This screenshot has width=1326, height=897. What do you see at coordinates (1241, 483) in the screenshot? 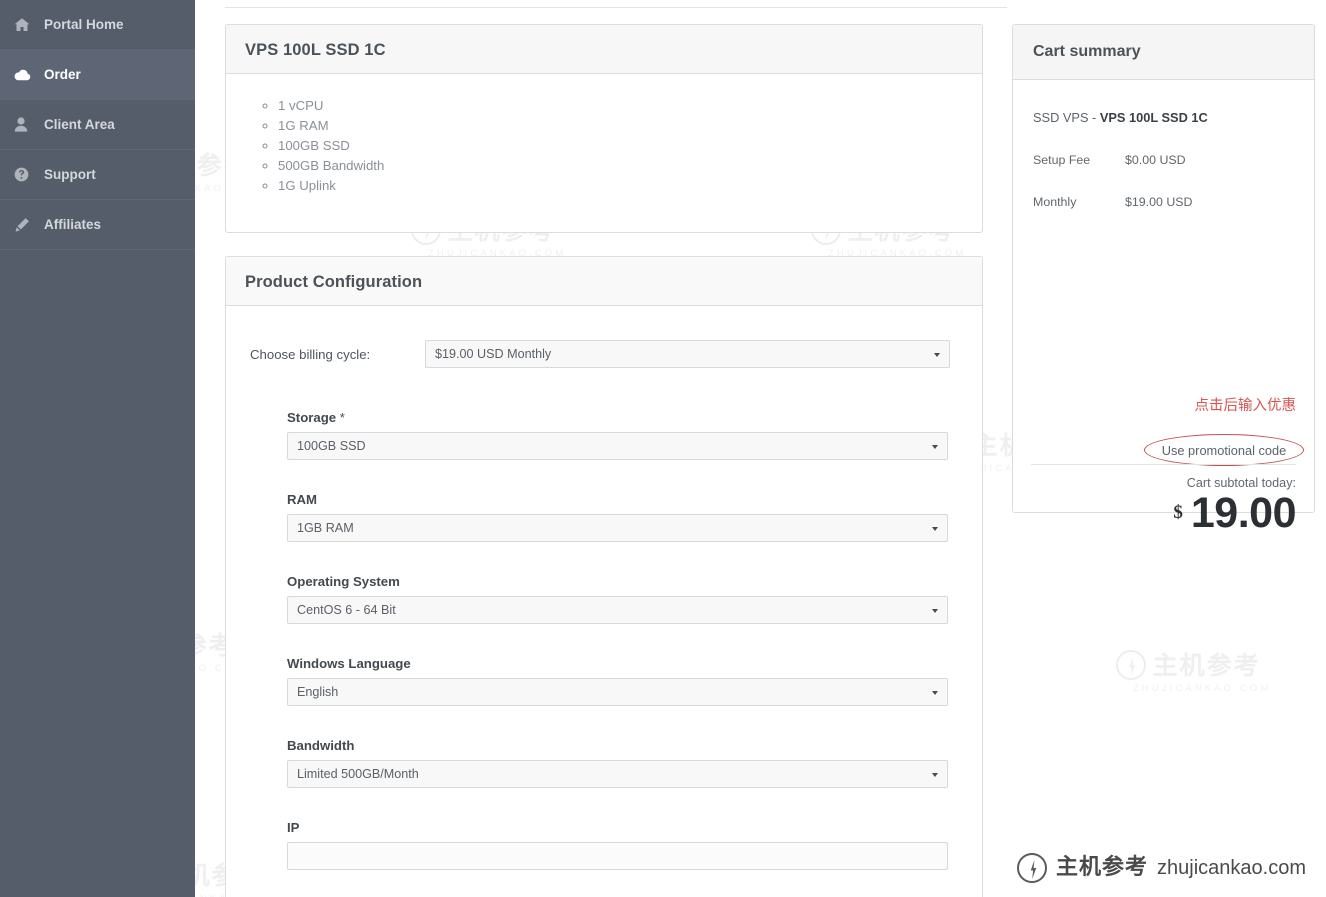
I see `cart-subtotal-label: Cart subtotal today:` at bounding box center [1241, 483].